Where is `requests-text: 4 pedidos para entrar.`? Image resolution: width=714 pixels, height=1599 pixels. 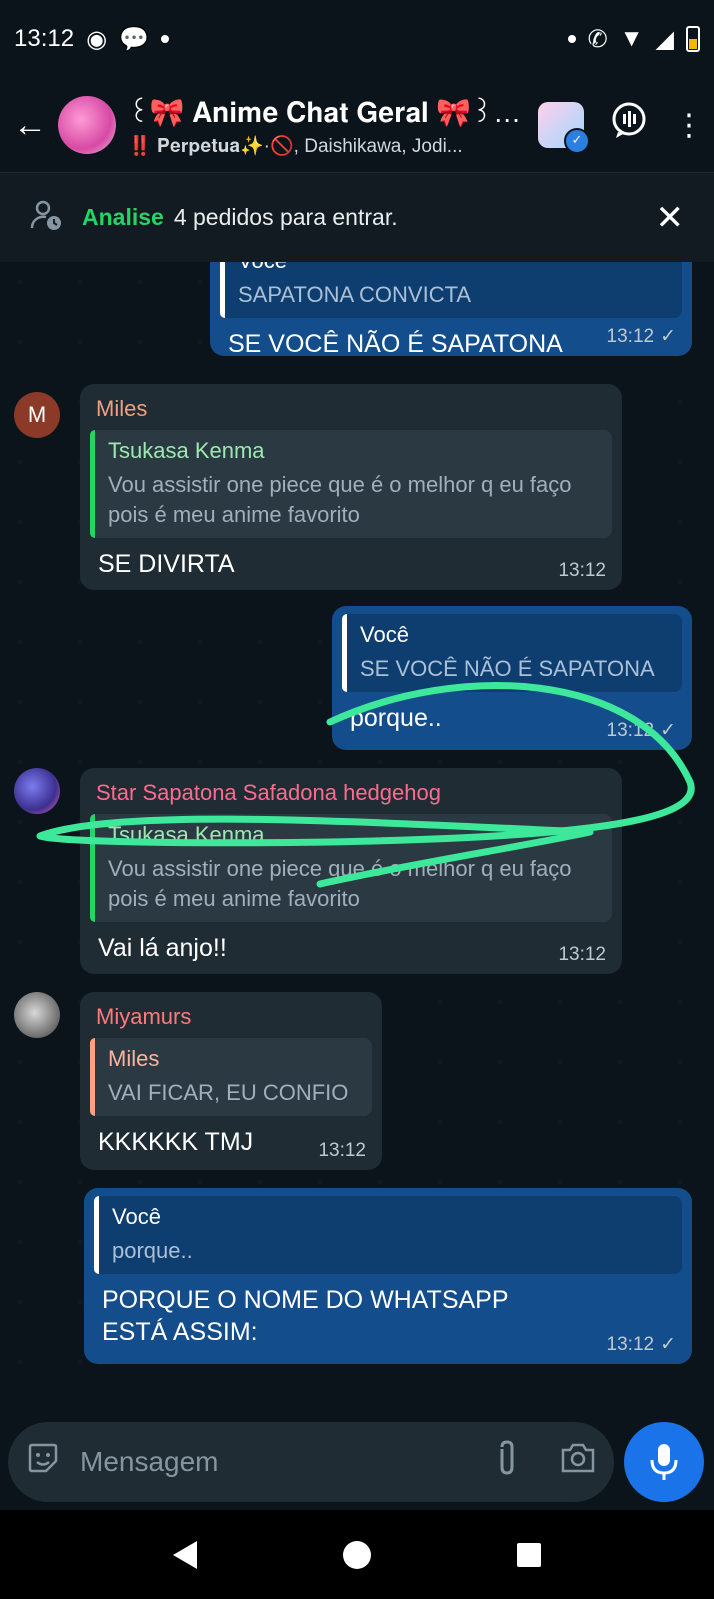
requests-text: 4 pedidos para entrar. is located at coordinates (285, 217).